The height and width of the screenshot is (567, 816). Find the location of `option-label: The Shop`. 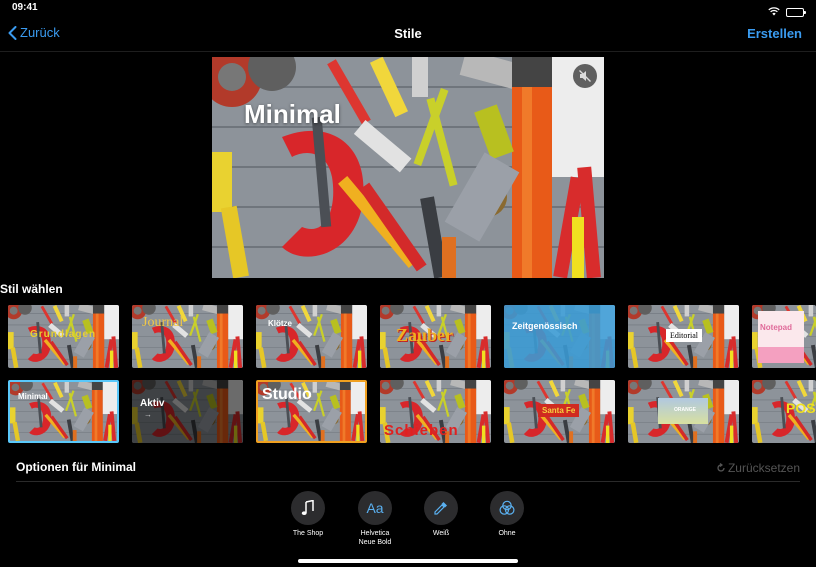

option-label: The Shop is located at coordinates (308, 533).